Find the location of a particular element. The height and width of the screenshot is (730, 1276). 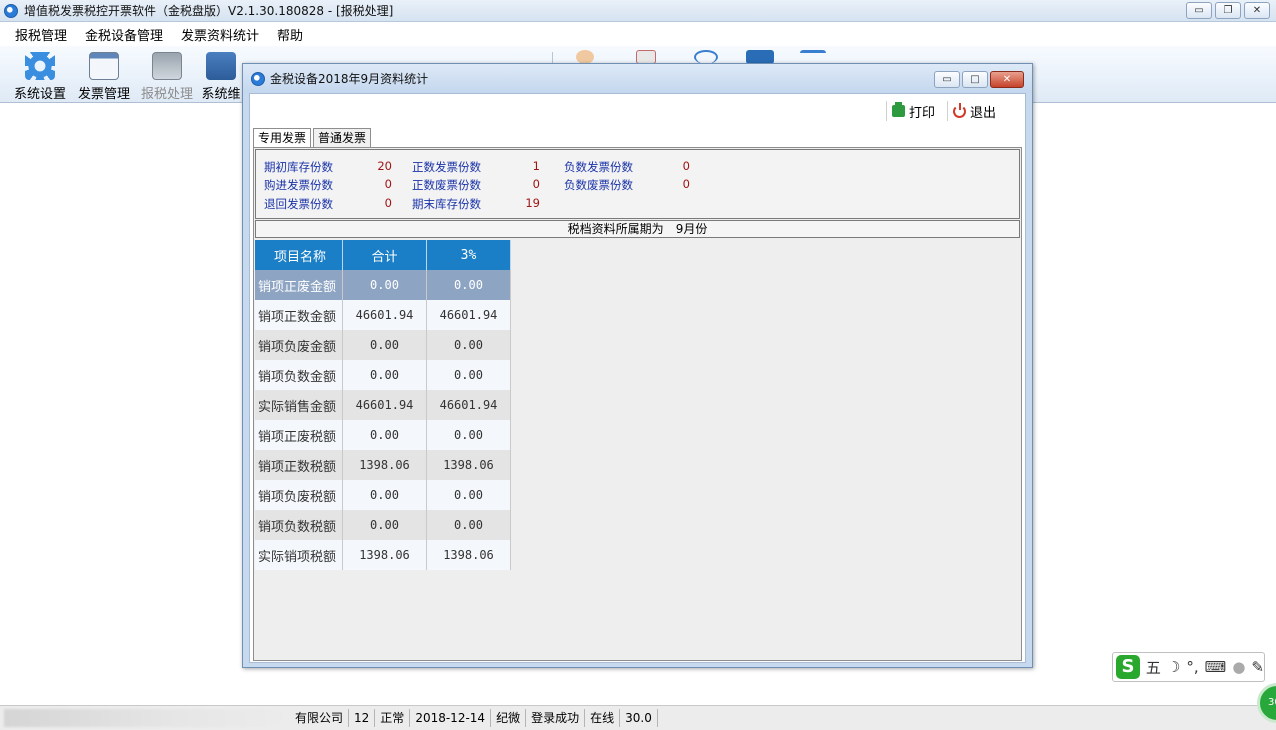

wrench-icon: ✎ is located at coordinates (1257, 667).